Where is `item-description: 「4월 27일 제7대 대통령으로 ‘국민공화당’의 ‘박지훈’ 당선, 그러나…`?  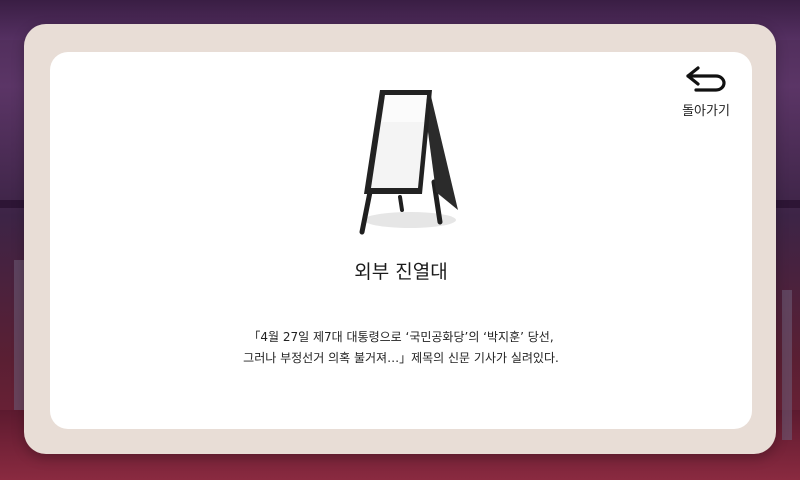
item-description: 「4월 27일 제7대 대통령으로 ‘국민공화당’의 ‘박지훈’ 당선, 그러나… is located at coordinates (401, 348).